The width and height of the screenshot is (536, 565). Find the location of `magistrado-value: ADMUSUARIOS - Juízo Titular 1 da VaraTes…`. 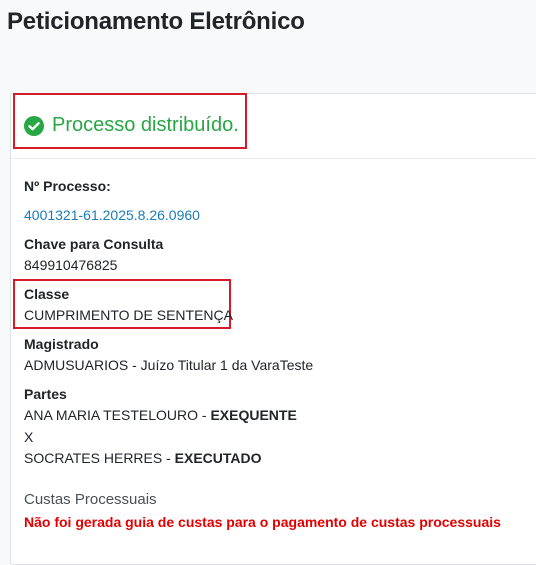

magistrado-value: ADMUSUARIOS - Juízo Titular 1 da VaraTes… is located at coordinates (169, 365).